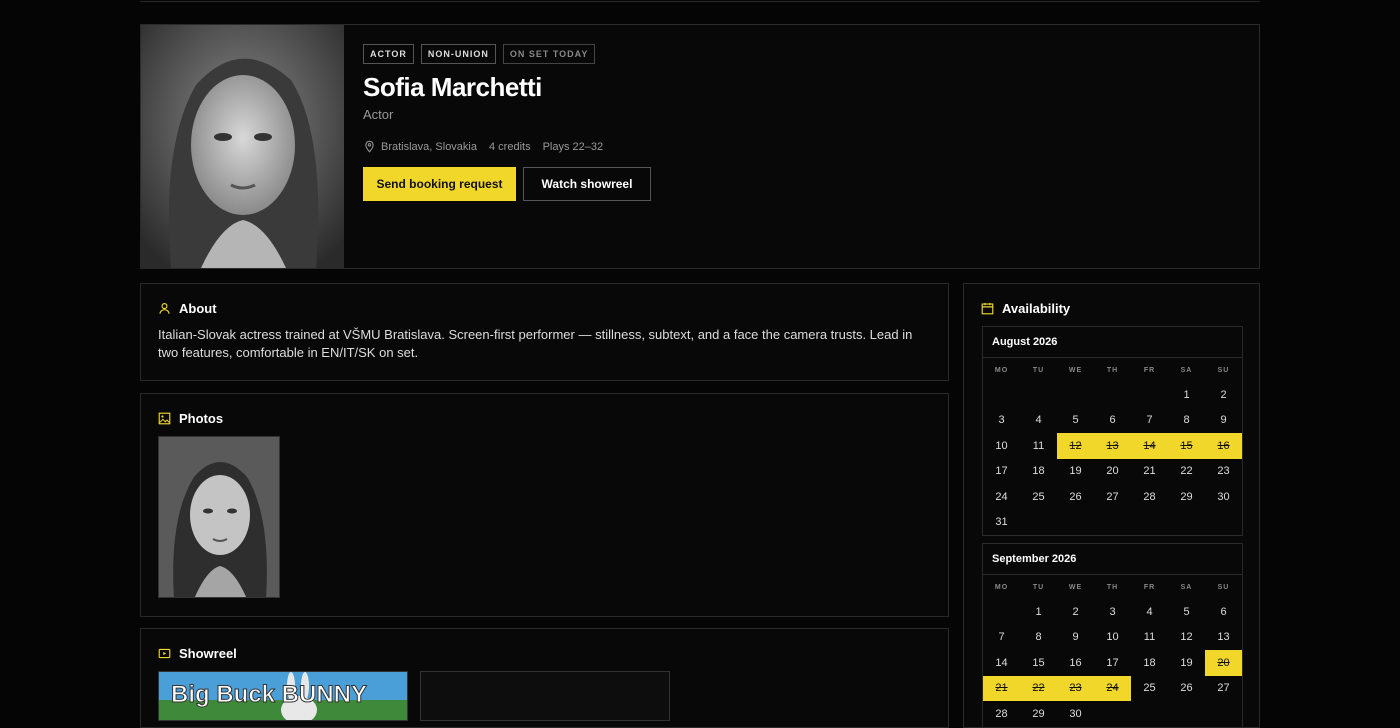  What do you see at coordinates (198, 308) in the screenshot?
I see `about-title: About` at bounding box center [198, 308].